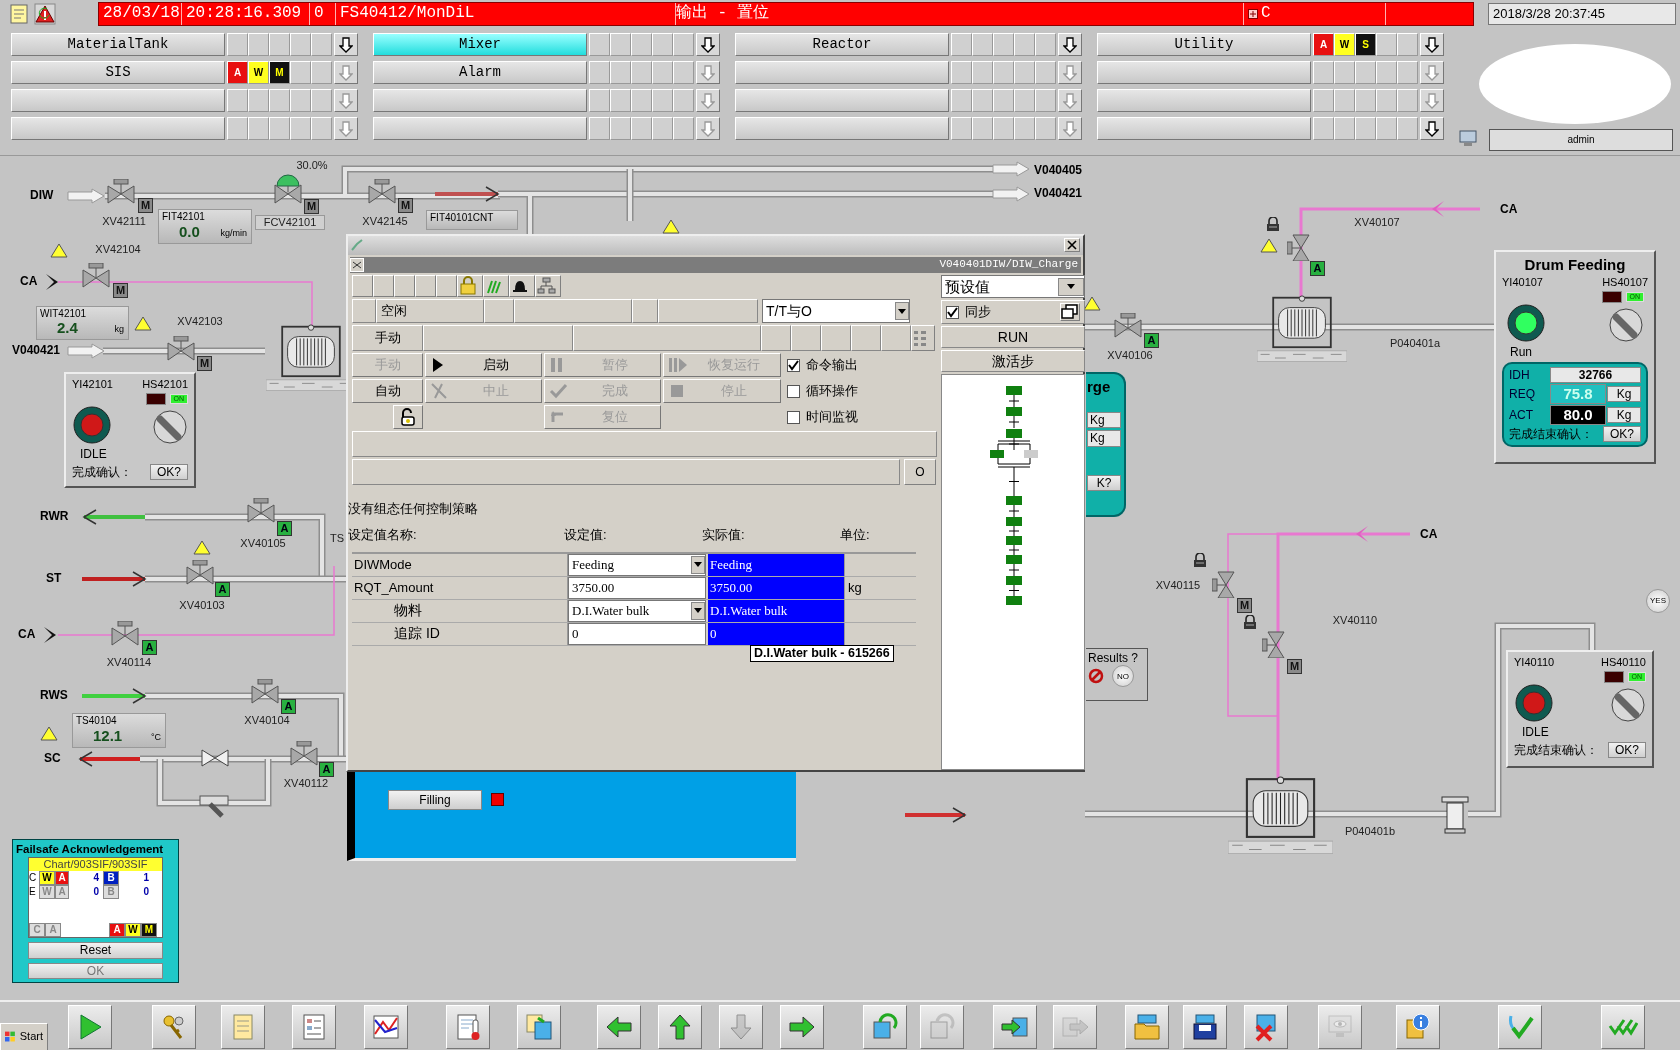 Image resolution: width=1680 pixels, height=1050 pixels. I want to click on start-button: 启动, so click(483, 365).